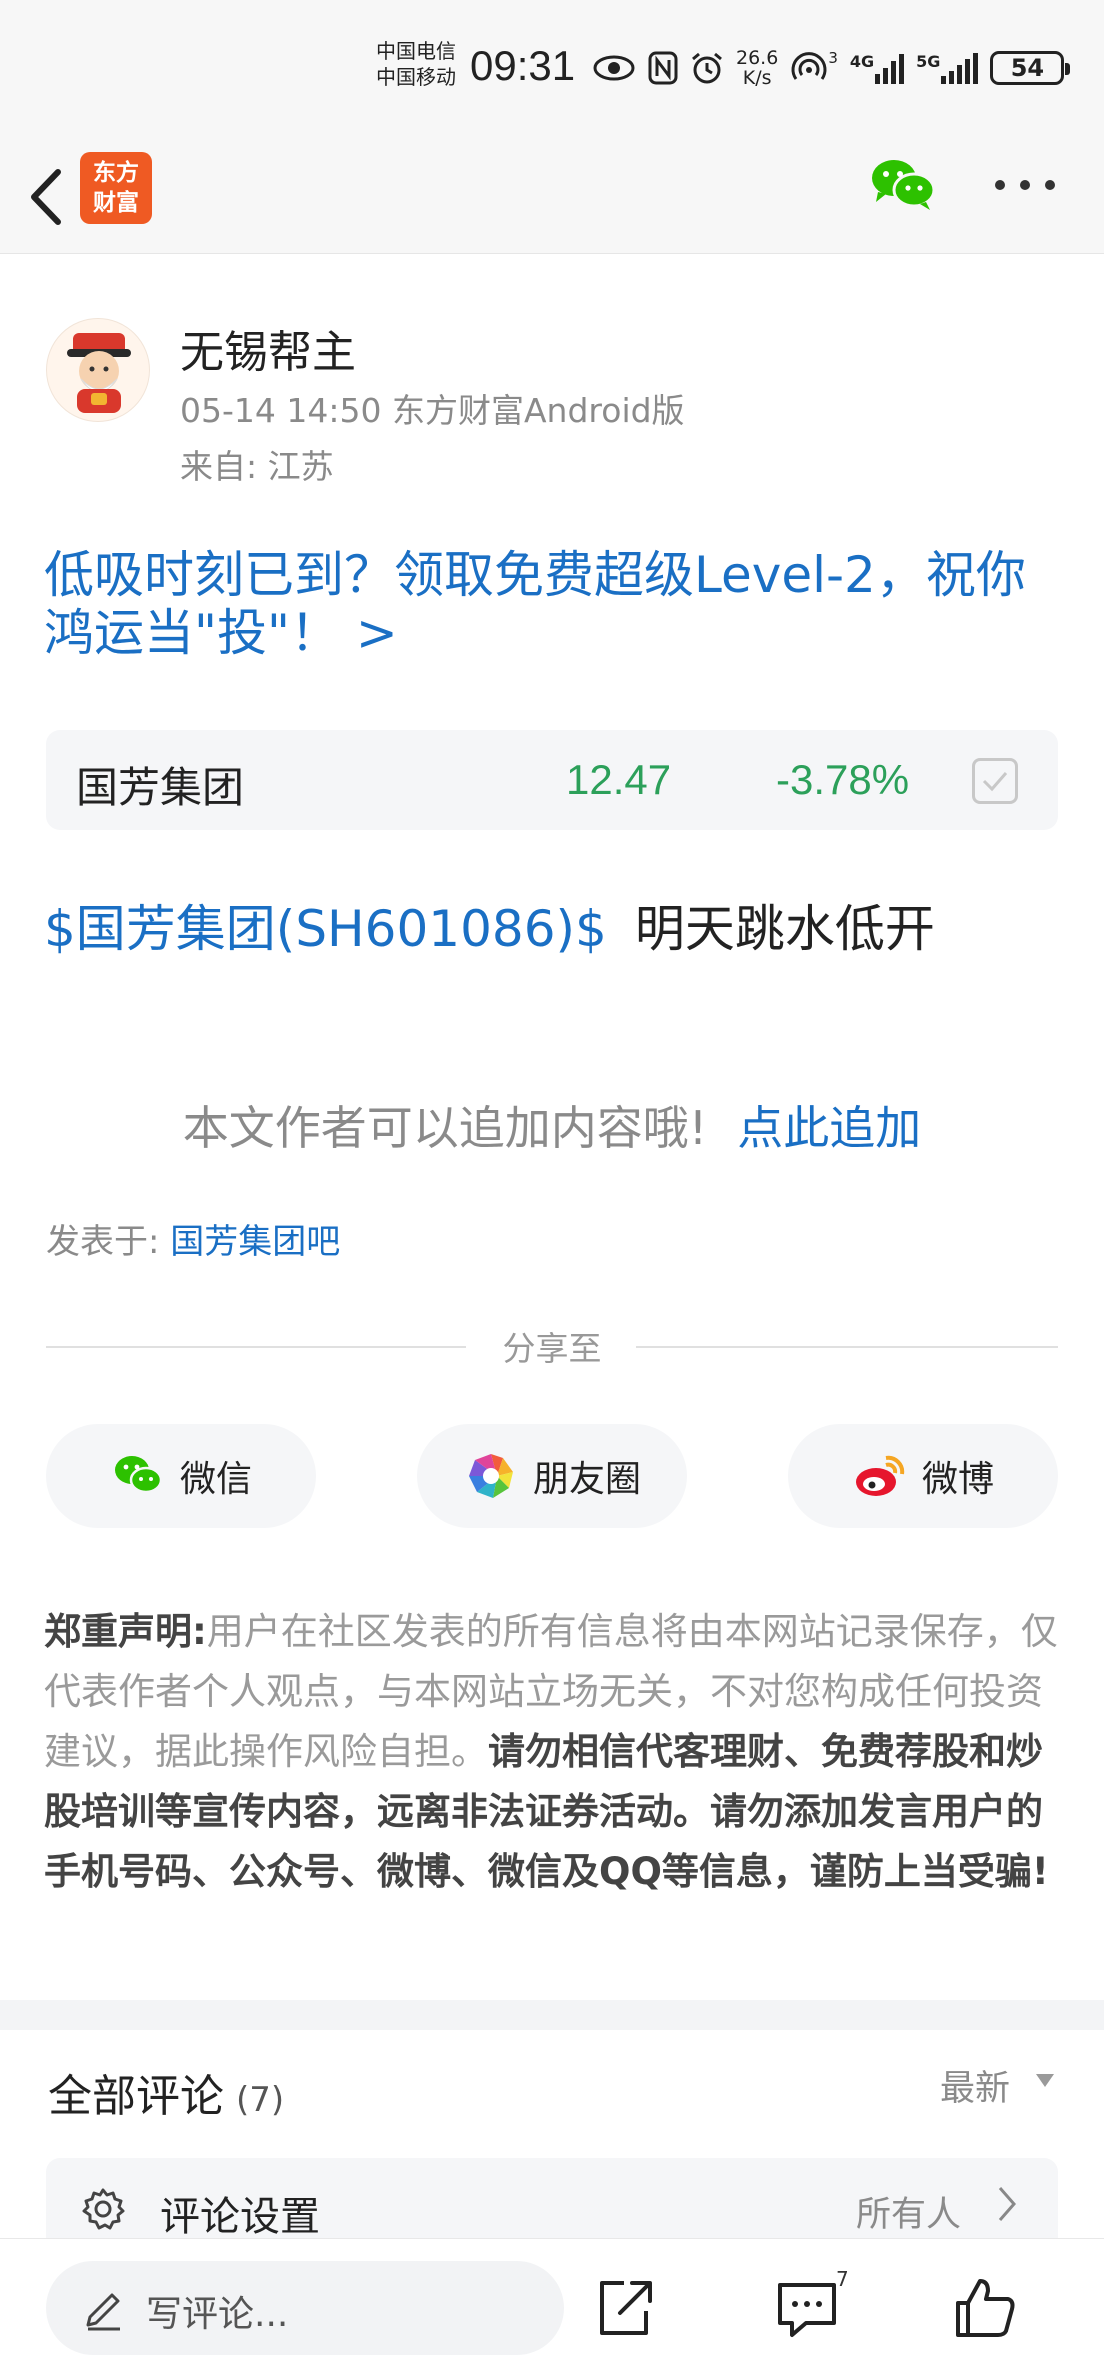 This screenshot has width=1104, height=2376. I want to click on stock-price: 12.47, so click(619, 779).